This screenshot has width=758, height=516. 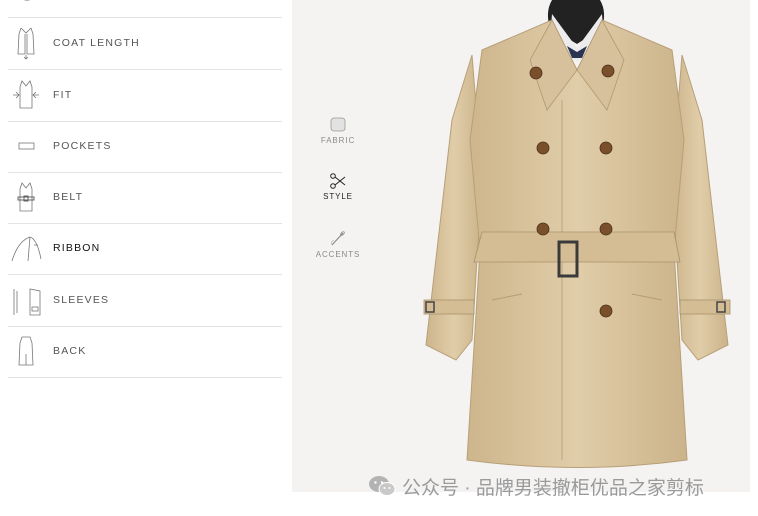 What do you see at coordinates (338, 254) in the screenshot?
I see `category-label: ACCENTS` at bounding box center [338, 254].